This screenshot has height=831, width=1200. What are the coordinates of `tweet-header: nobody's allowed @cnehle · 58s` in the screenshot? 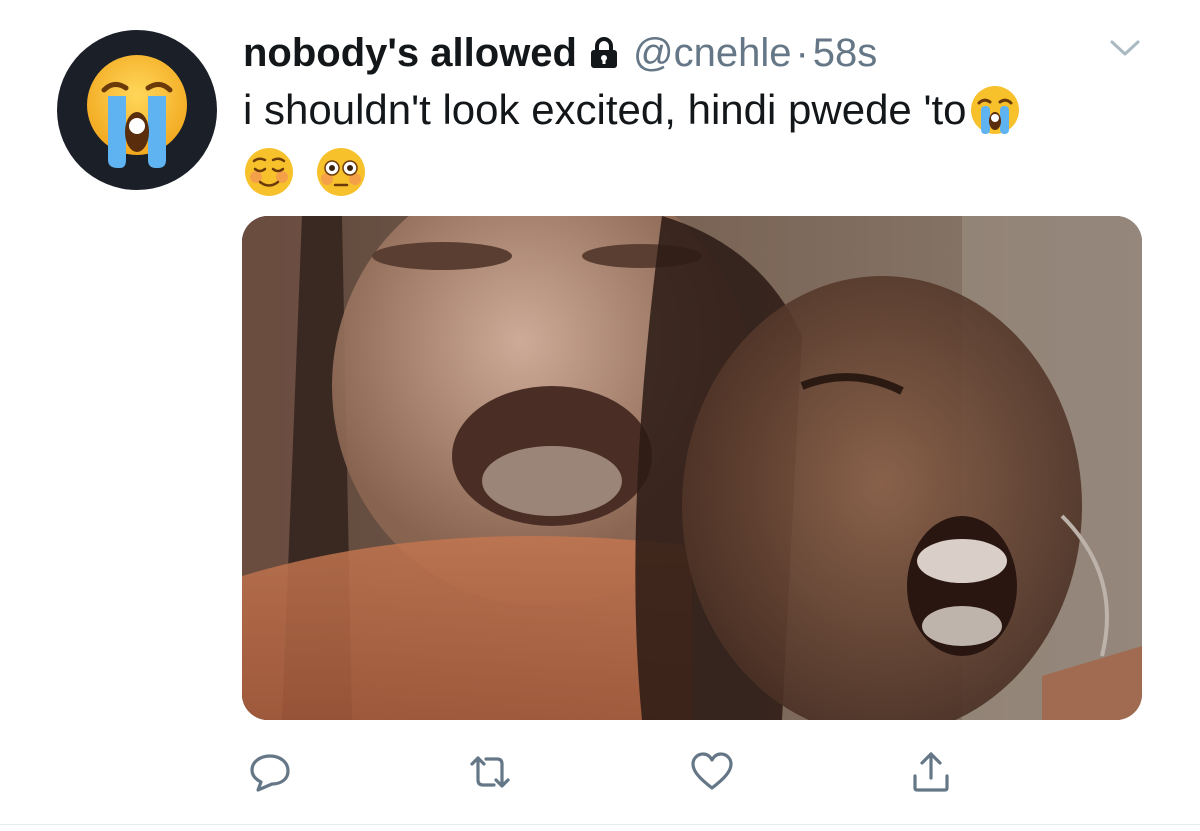 It's located at (560, 53).